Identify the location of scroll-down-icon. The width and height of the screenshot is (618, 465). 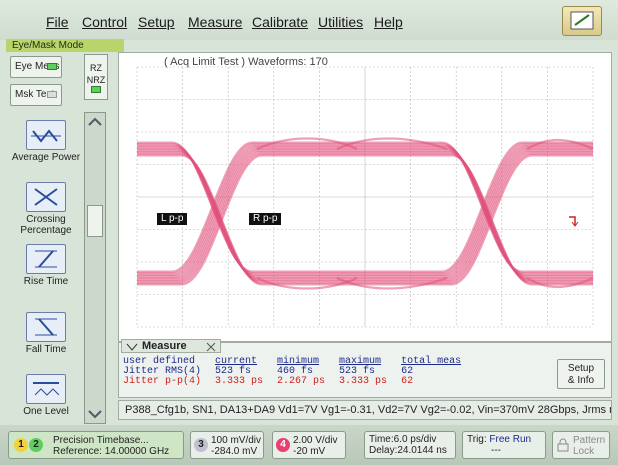
(95, 414).